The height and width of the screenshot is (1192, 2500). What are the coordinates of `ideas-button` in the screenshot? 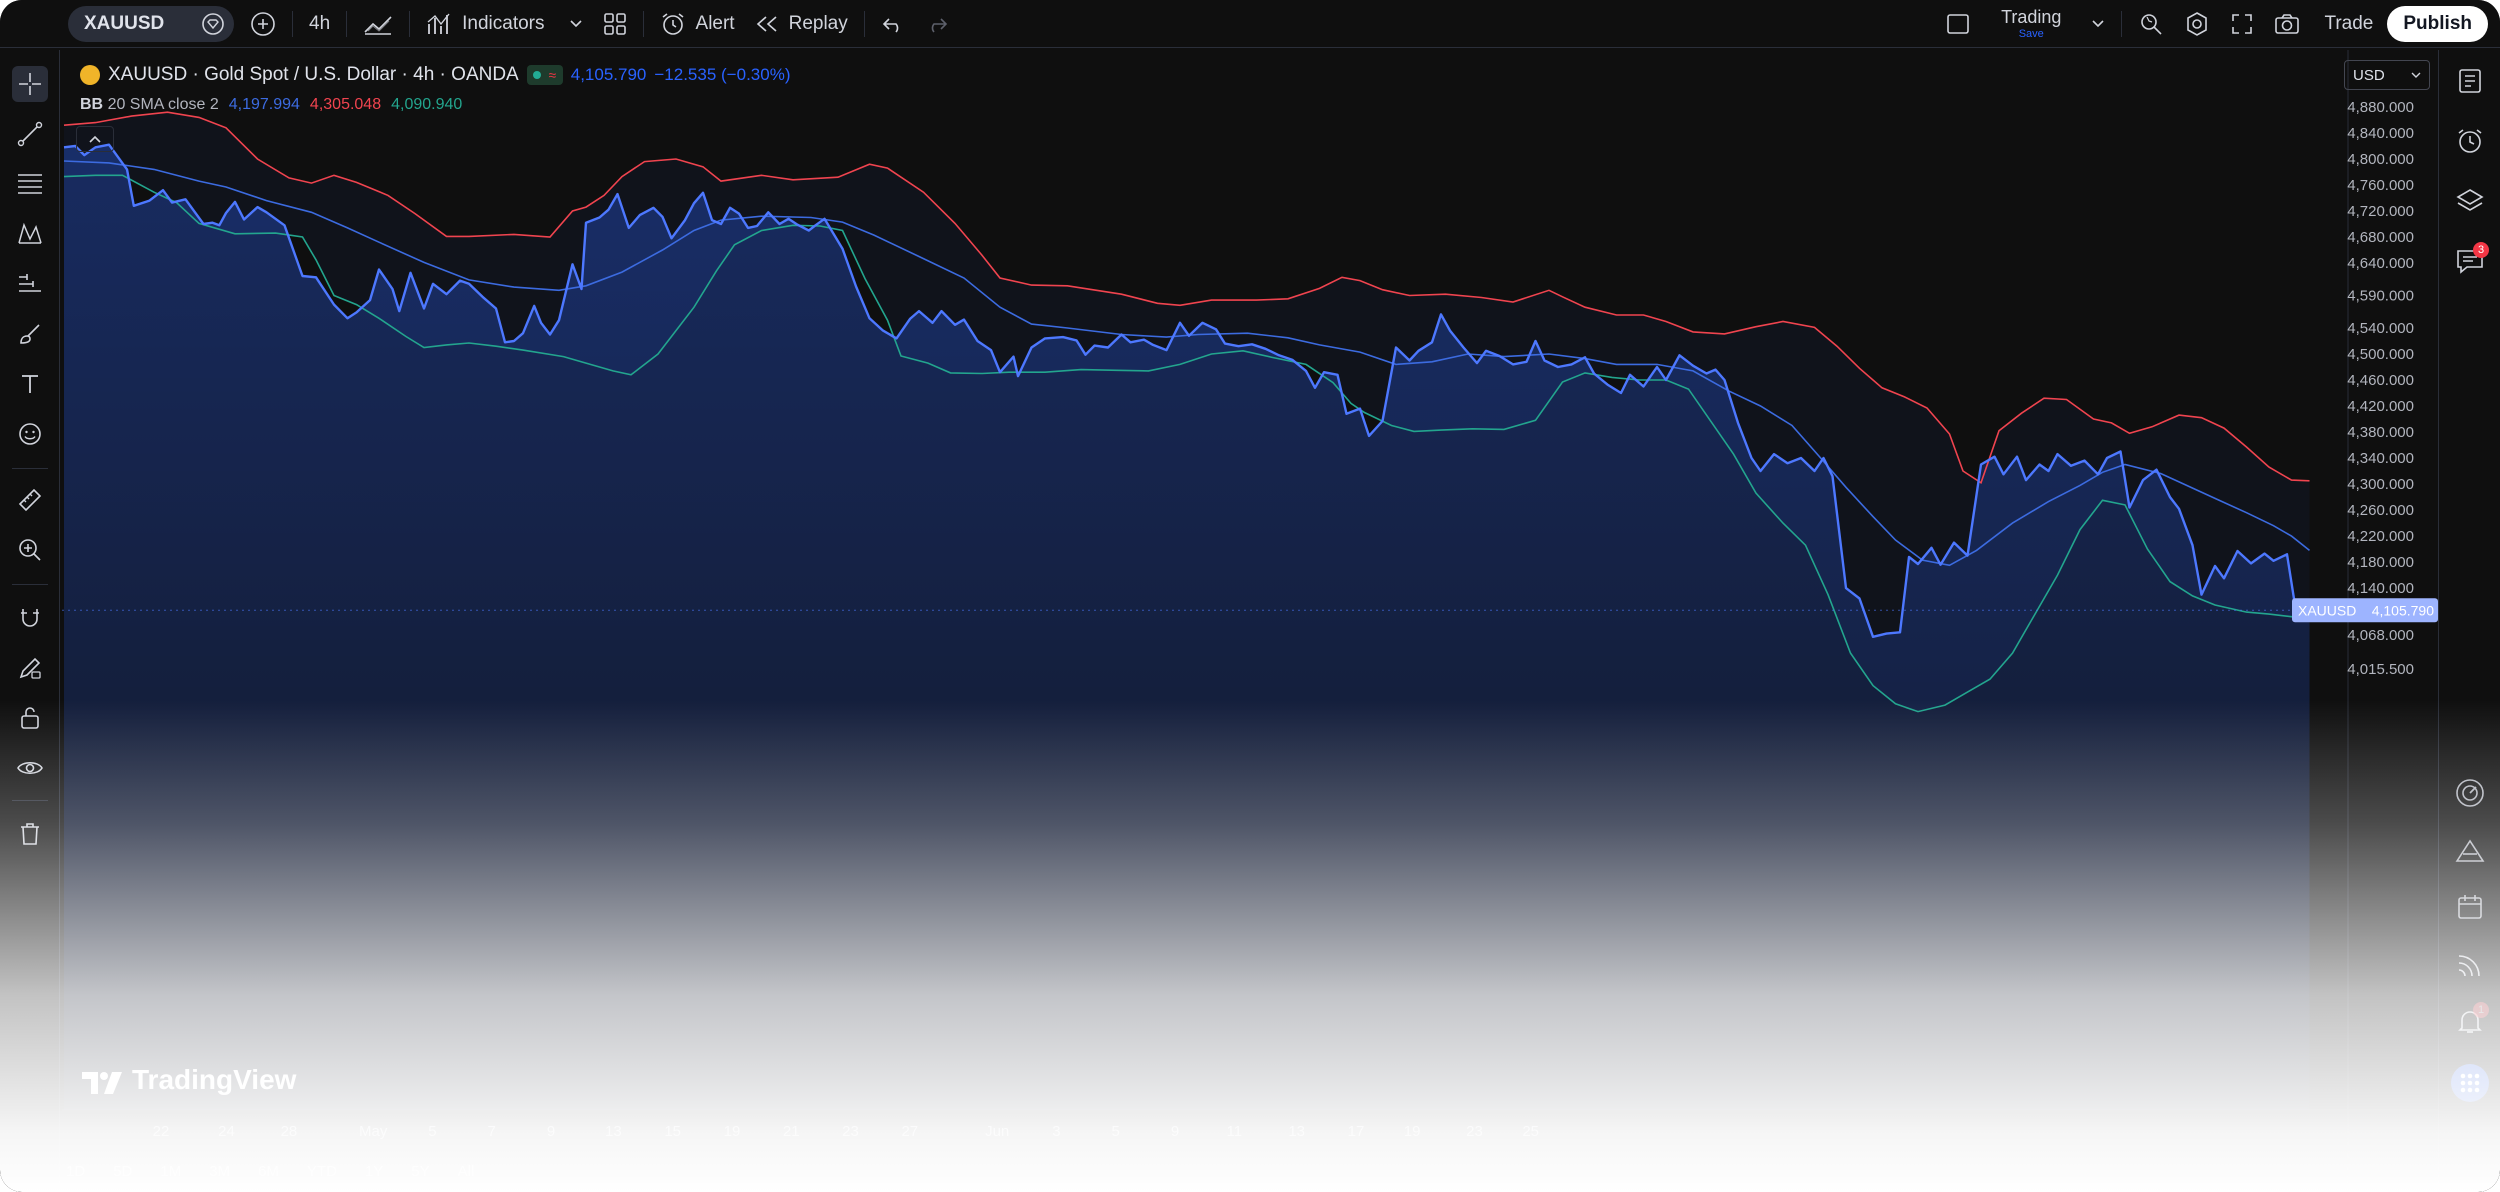 It's located at (2470, 851).